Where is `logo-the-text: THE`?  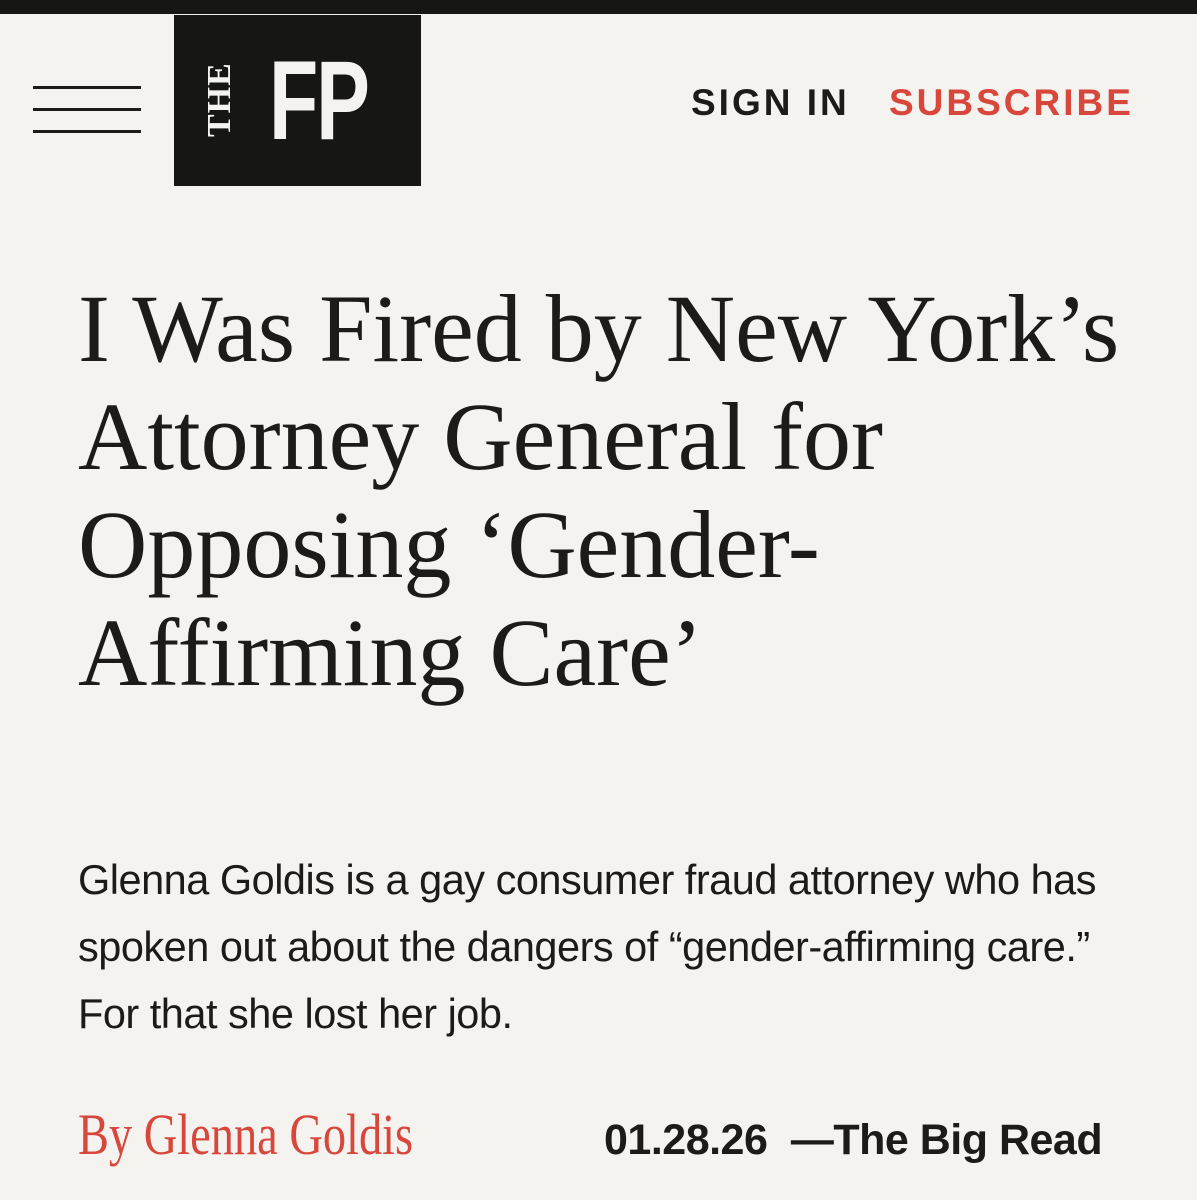 logo-the-text: THE is located at coordinates (219, 99).